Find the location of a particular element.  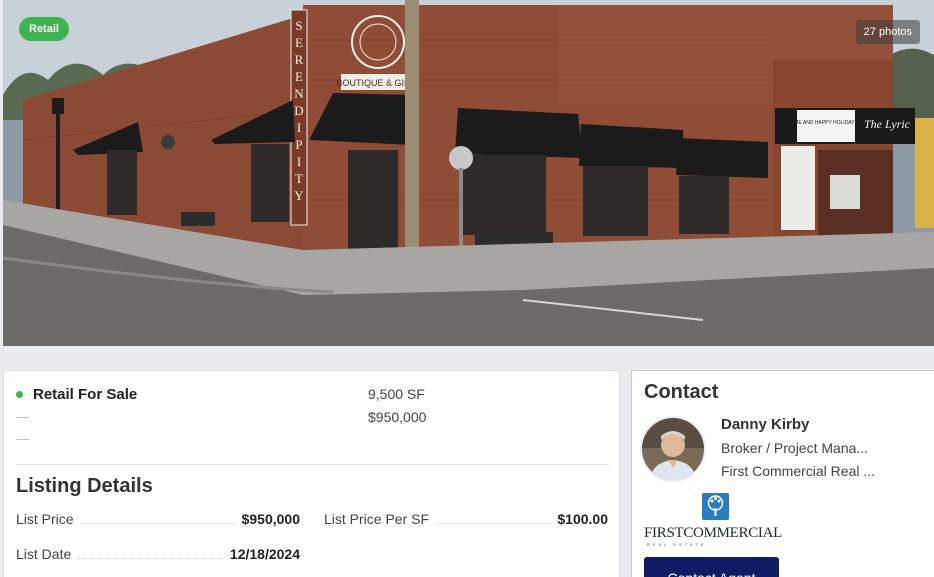

contact-heading: Contact is located at coordinates (681, 392).